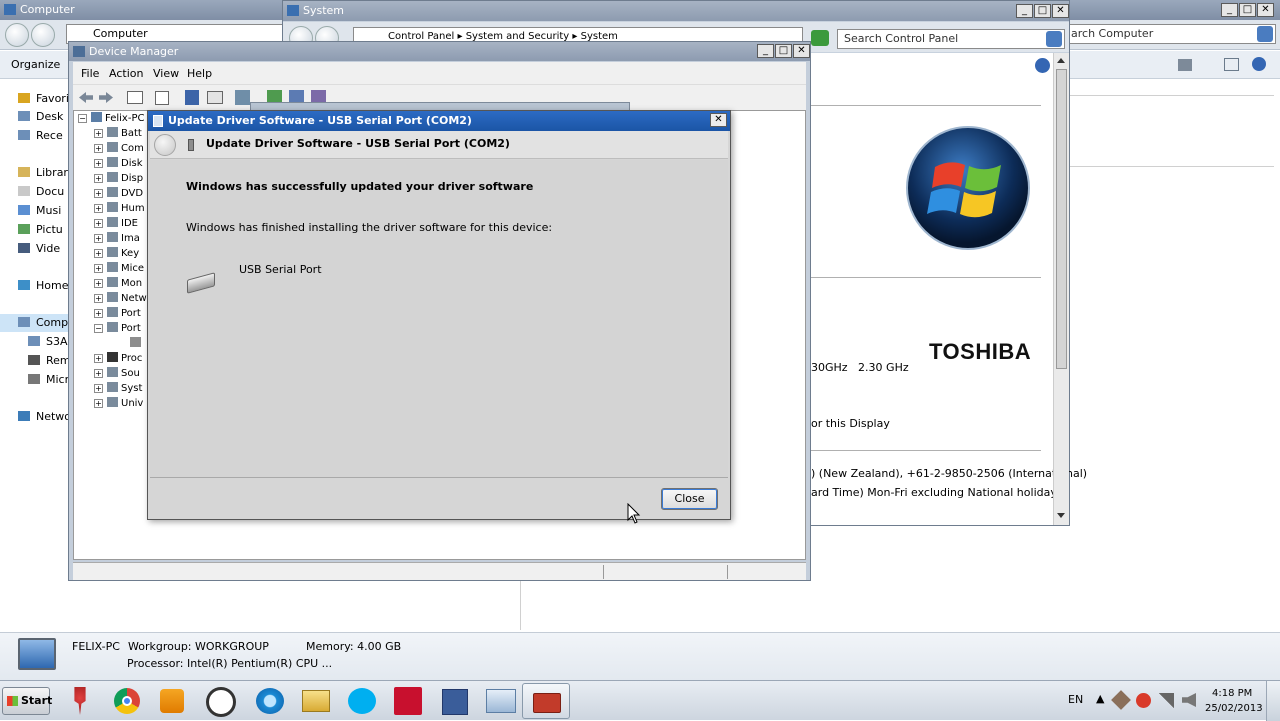 This screenshot has height=721, width=1280. I want to click on tree-node: + Univ, so click(118, 403).